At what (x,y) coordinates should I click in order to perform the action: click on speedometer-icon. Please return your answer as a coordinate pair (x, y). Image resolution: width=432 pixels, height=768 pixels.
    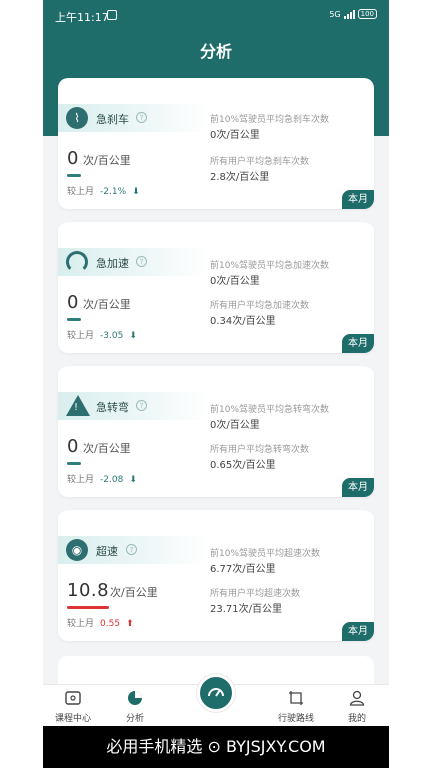
    Looking at the image, I should click on (77, 262).